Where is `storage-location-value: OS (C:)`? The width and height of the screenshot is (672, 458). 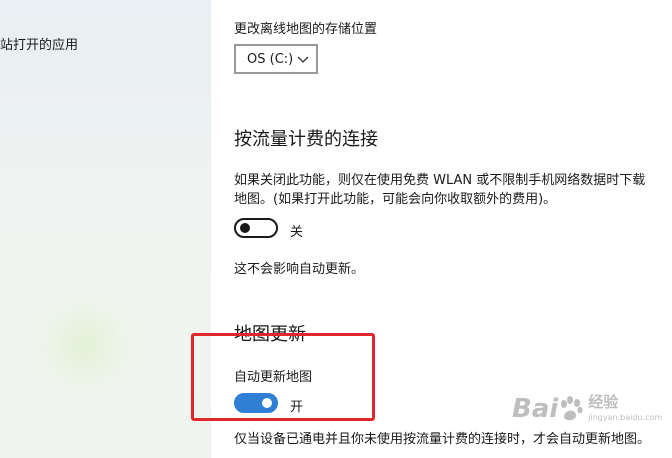
storage-location-value: OS (C:) is located at coordinates (270, 59).